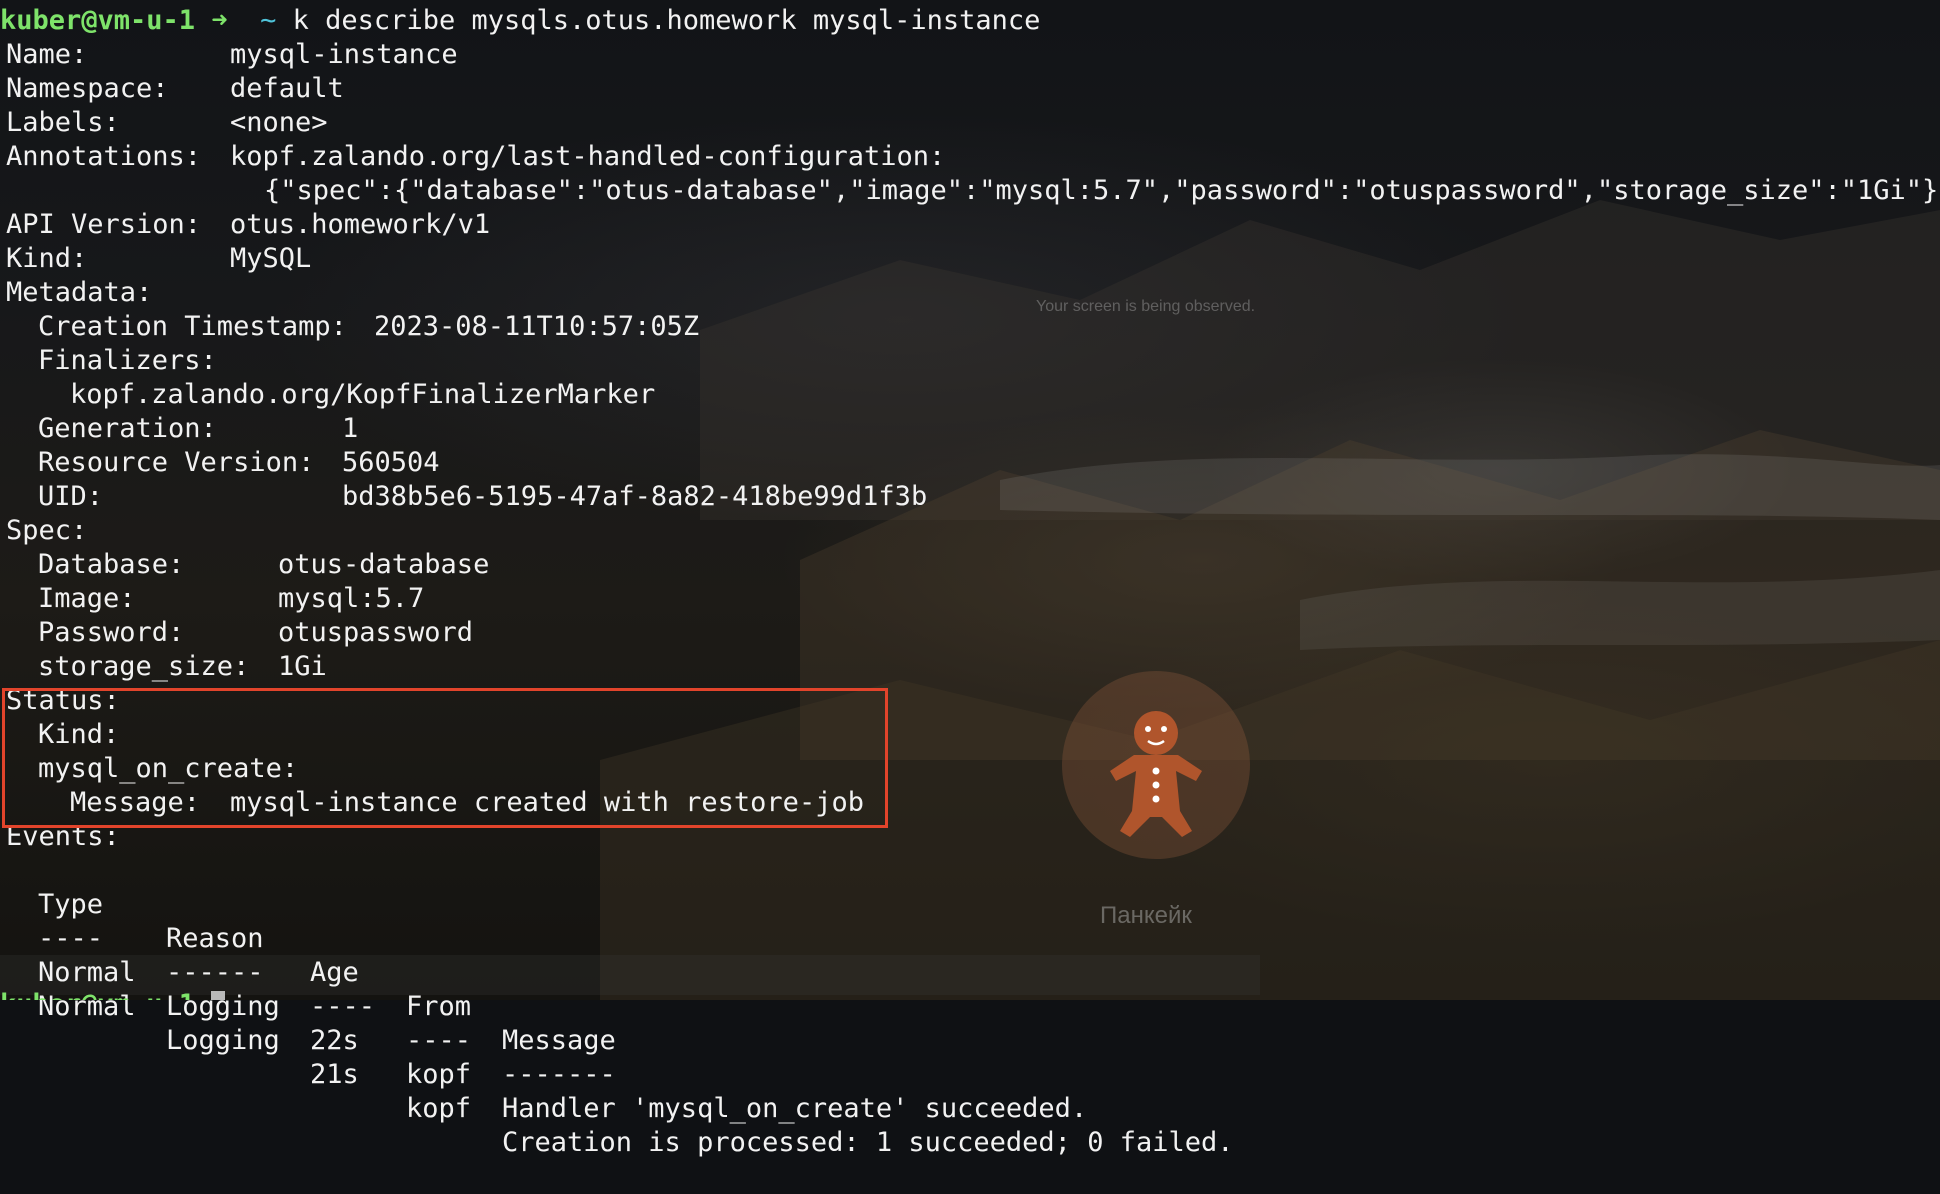 The height and width of the screenshot is (1194, 1940). What do you see at coordinates (559, 1040) in the screenshot?
I see `events-col-message: Message` at bounding box center [559, 1040].